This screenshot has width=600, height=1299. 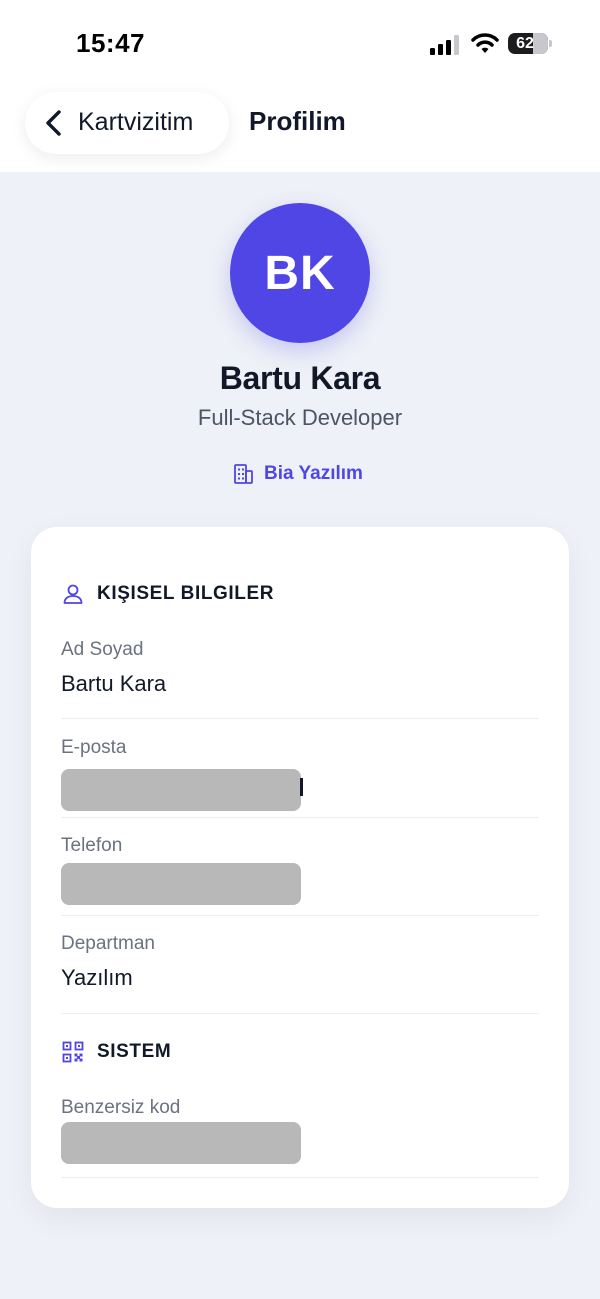 What do you see at coordinates (121, 1107) in the screenshot?
I see `field-label: Benzersiz kod` at bounding box center [121, 1107].